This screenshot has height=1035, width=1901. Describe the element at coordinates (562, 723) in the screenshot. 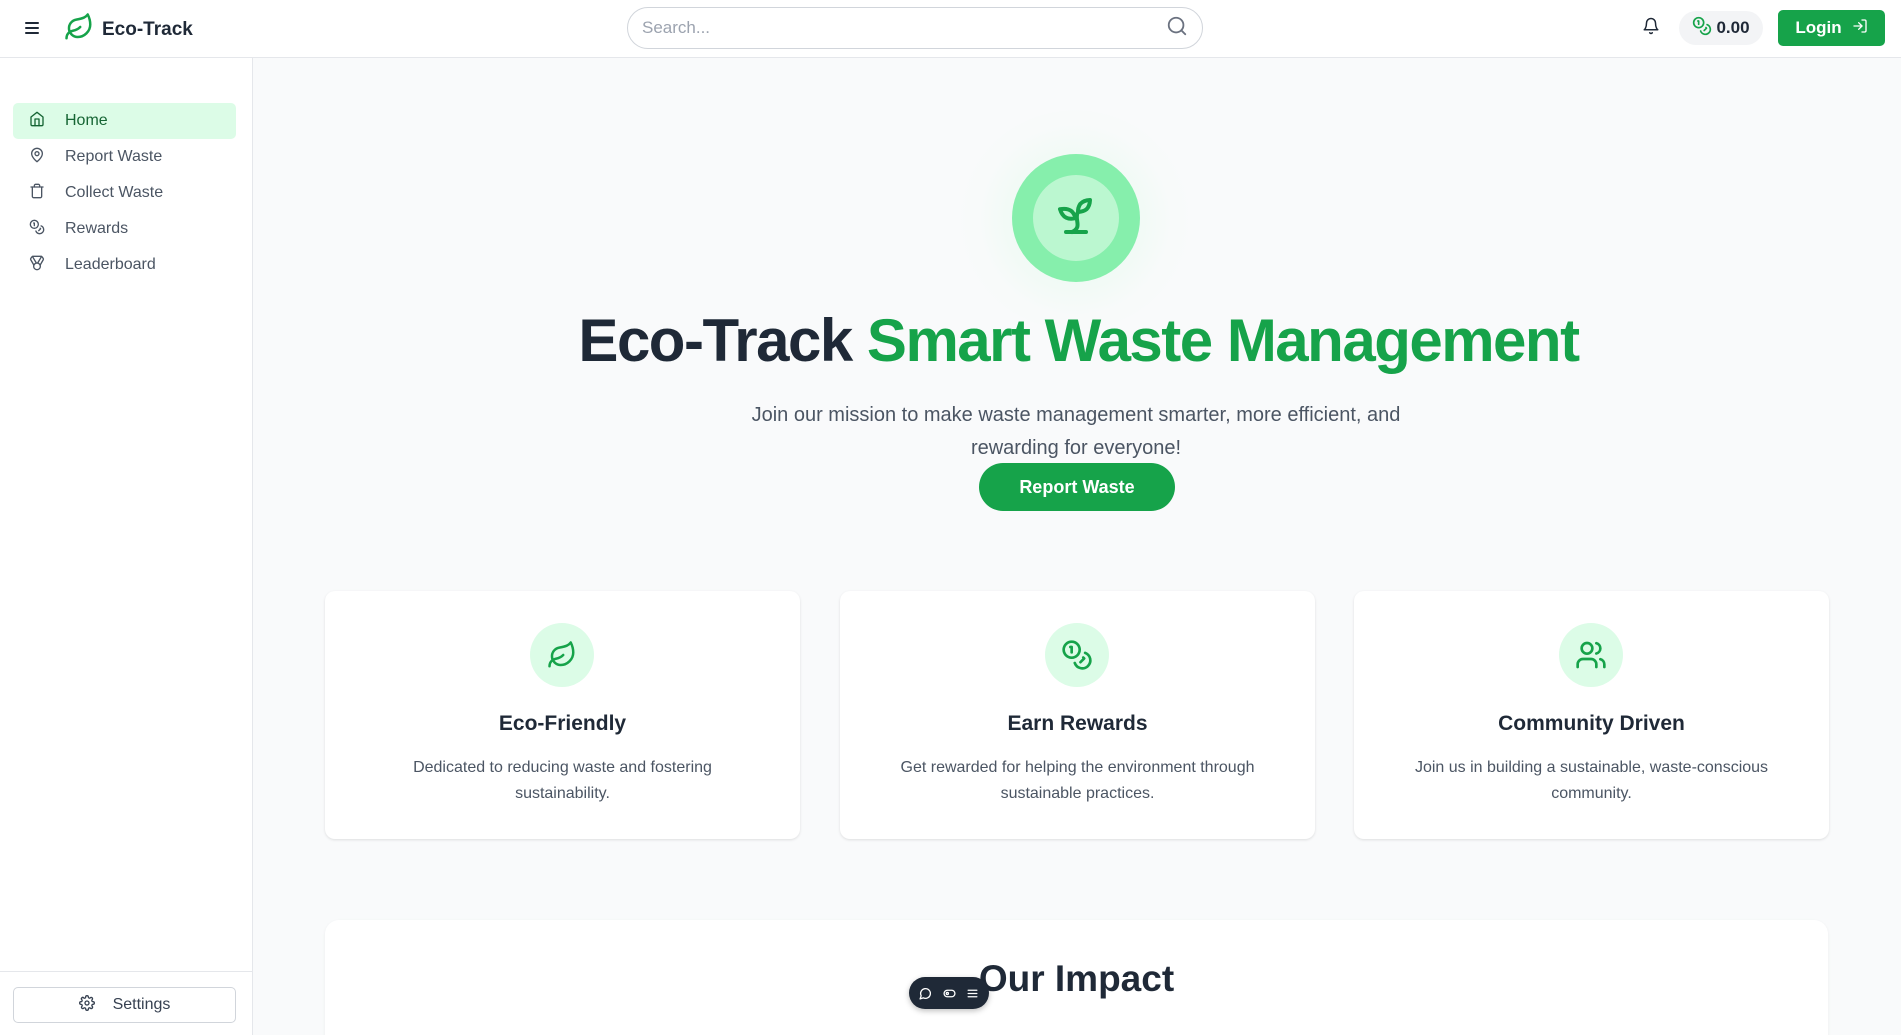

I see `feature-title: Eco-Friendly` at that location.